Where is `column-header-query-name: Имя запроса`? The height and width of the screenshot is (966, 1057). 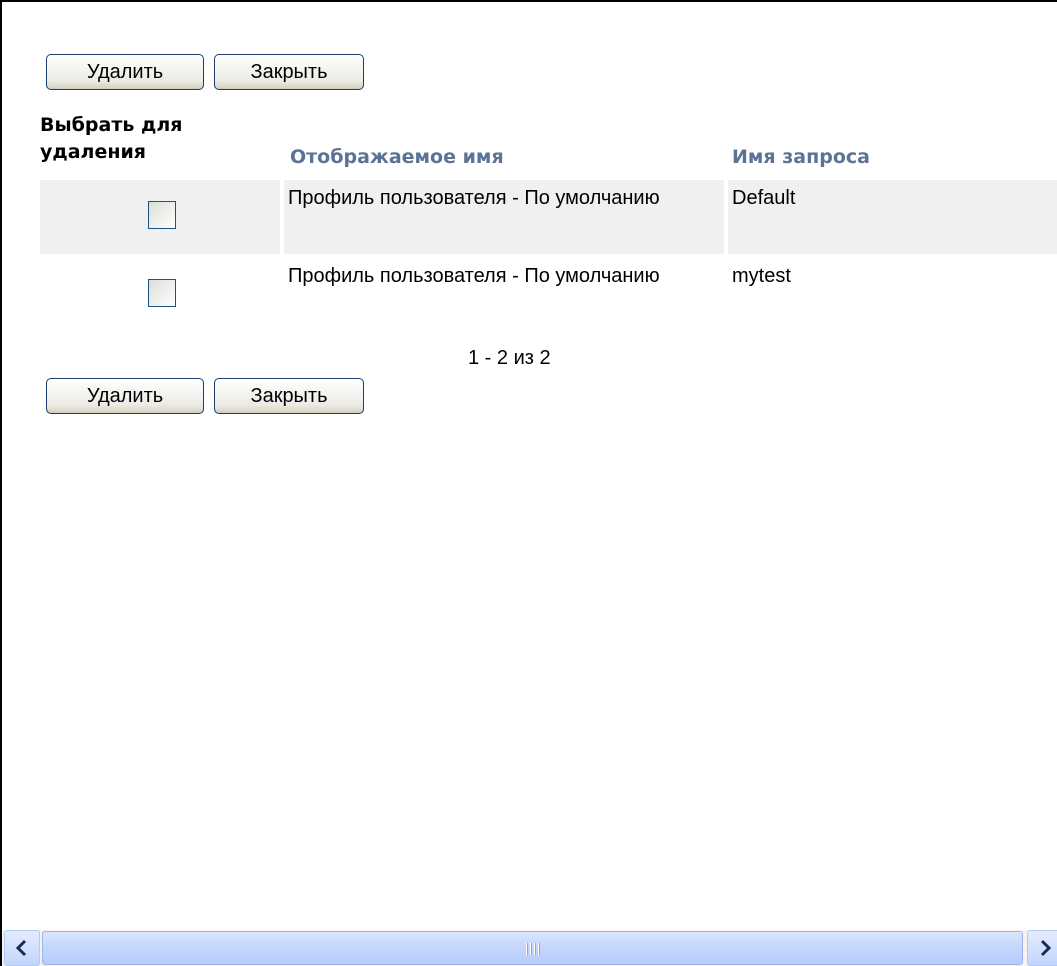 column-header-query-name: Имя запроса is located at coordinates (801, 157).